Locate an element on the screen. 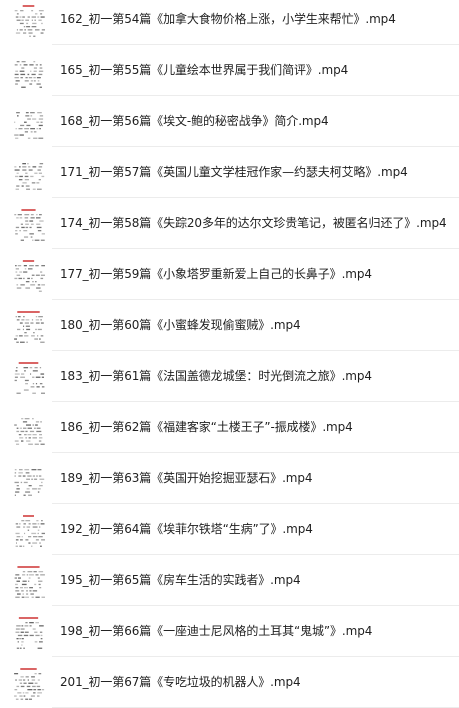 The image size is (459, 708). file-row: 189_初一第63篇《英国开始挖掘亚瑟石》.mp4 is located at coordinates (229, 478).